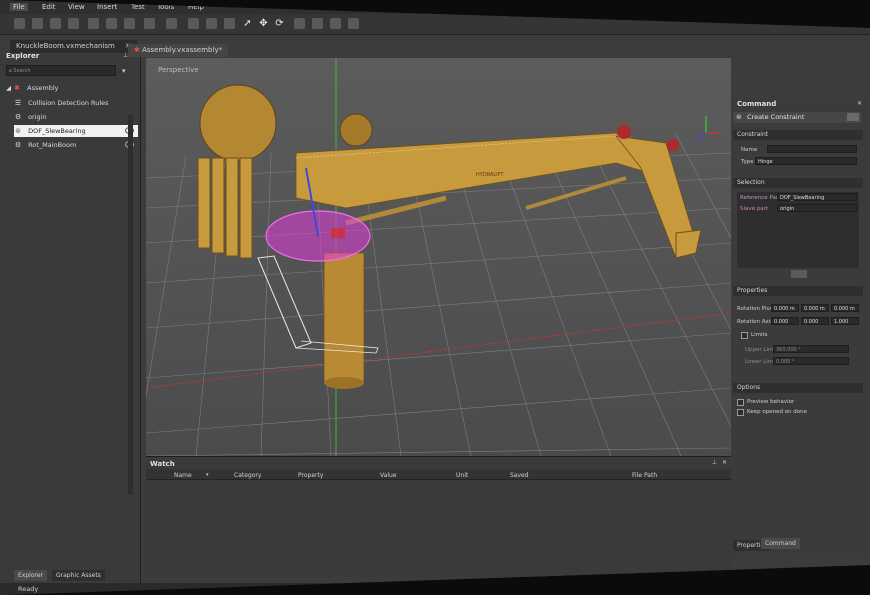 This screenshot has width=870, height=595. What do you see at coordinates (55, 23) in the screenshot?
I see `save-icon` at bounding box center [55, 23].